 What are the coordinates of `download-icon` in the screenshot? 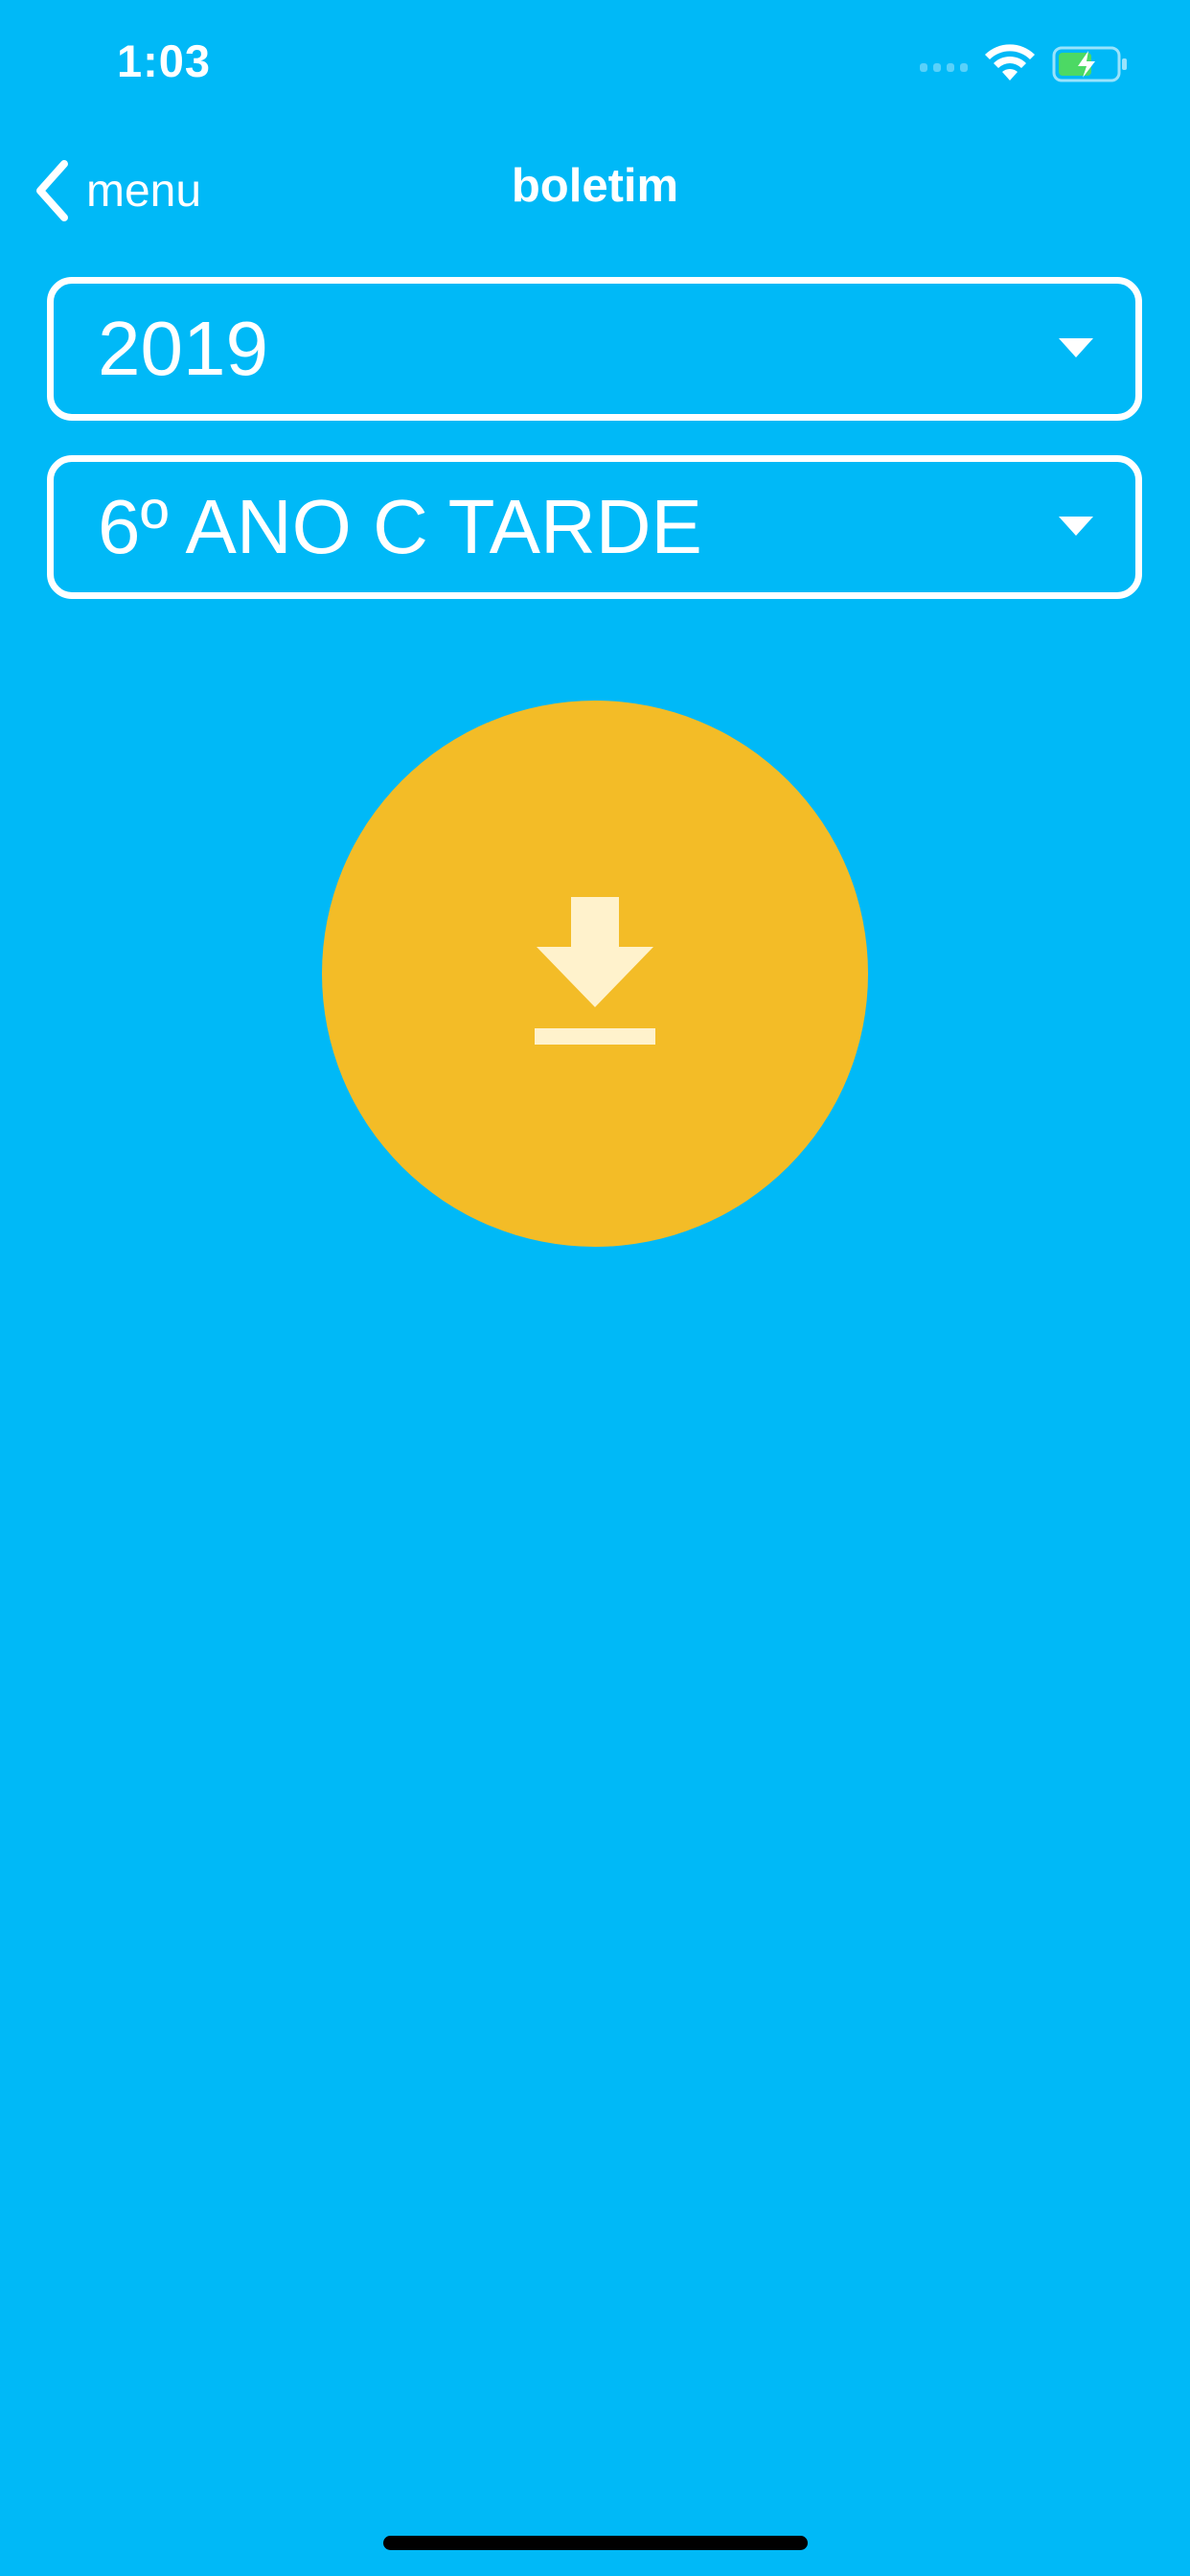 It's located at (595, 971).